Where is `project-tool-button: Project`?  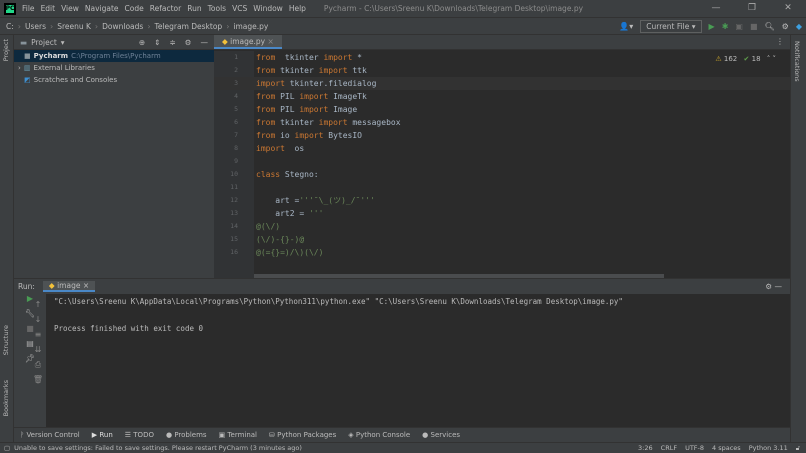 project-tool-button: Project is located at coordinates (6, 50).